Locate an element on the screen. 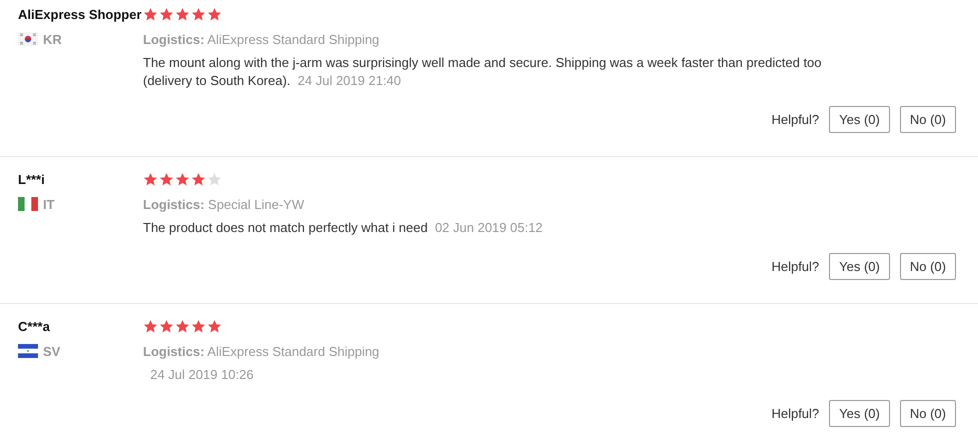 This screenshot has height=447, width=978. country-code: SV is located at coordinates (51, 351).